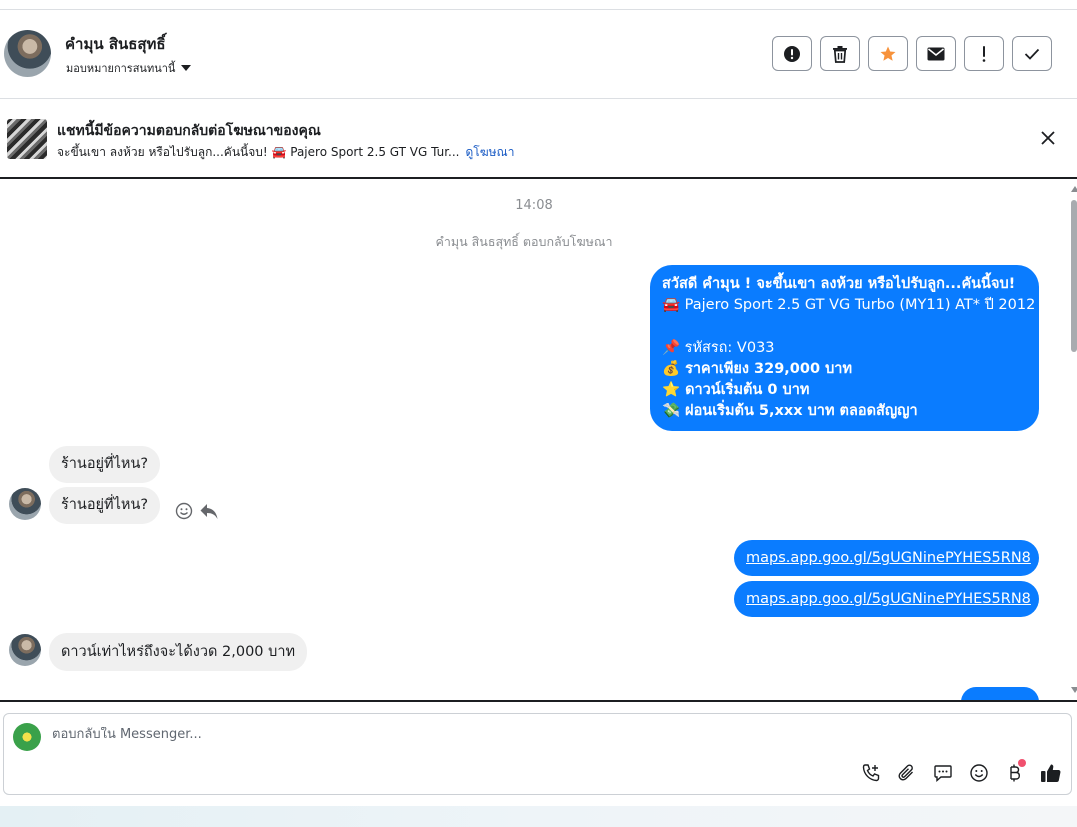 This screenshot has width=1077, height=827. I want to click on saved-replies-button, so click(943, 773).